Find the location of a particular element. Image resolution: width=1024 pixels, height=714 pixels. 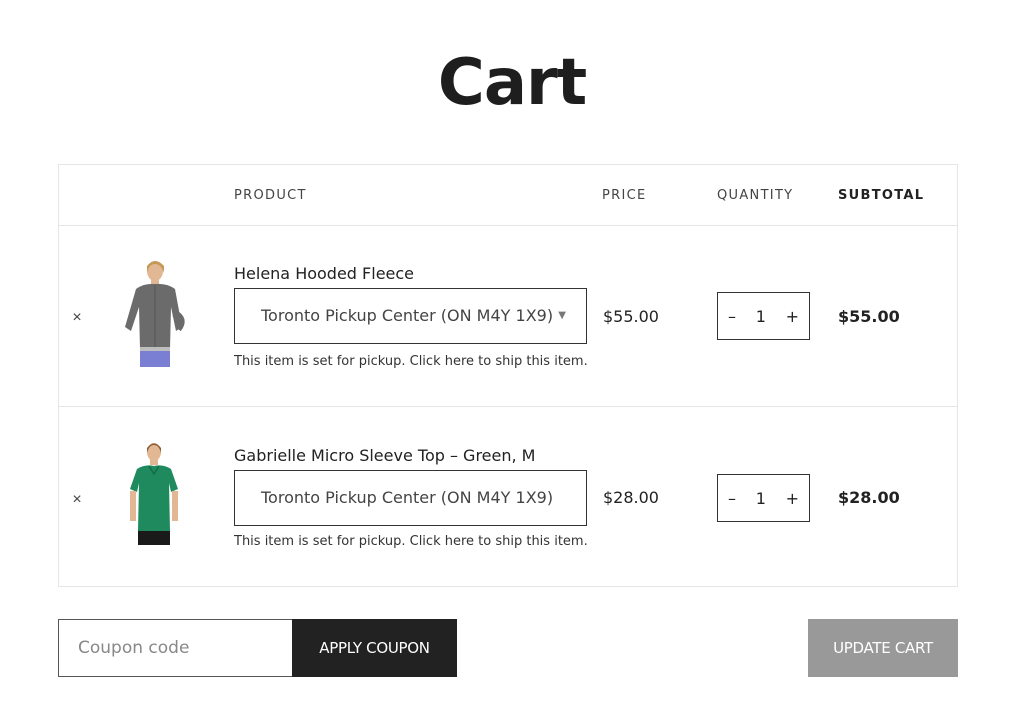

update-cart-button: UPDATE CART is located at coordinates (883, 648).